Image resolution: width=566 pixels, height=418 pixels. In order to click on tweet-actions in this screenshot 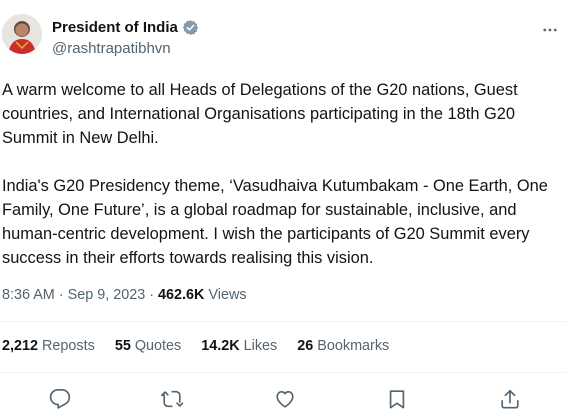, I will do `click(283, 399)`.